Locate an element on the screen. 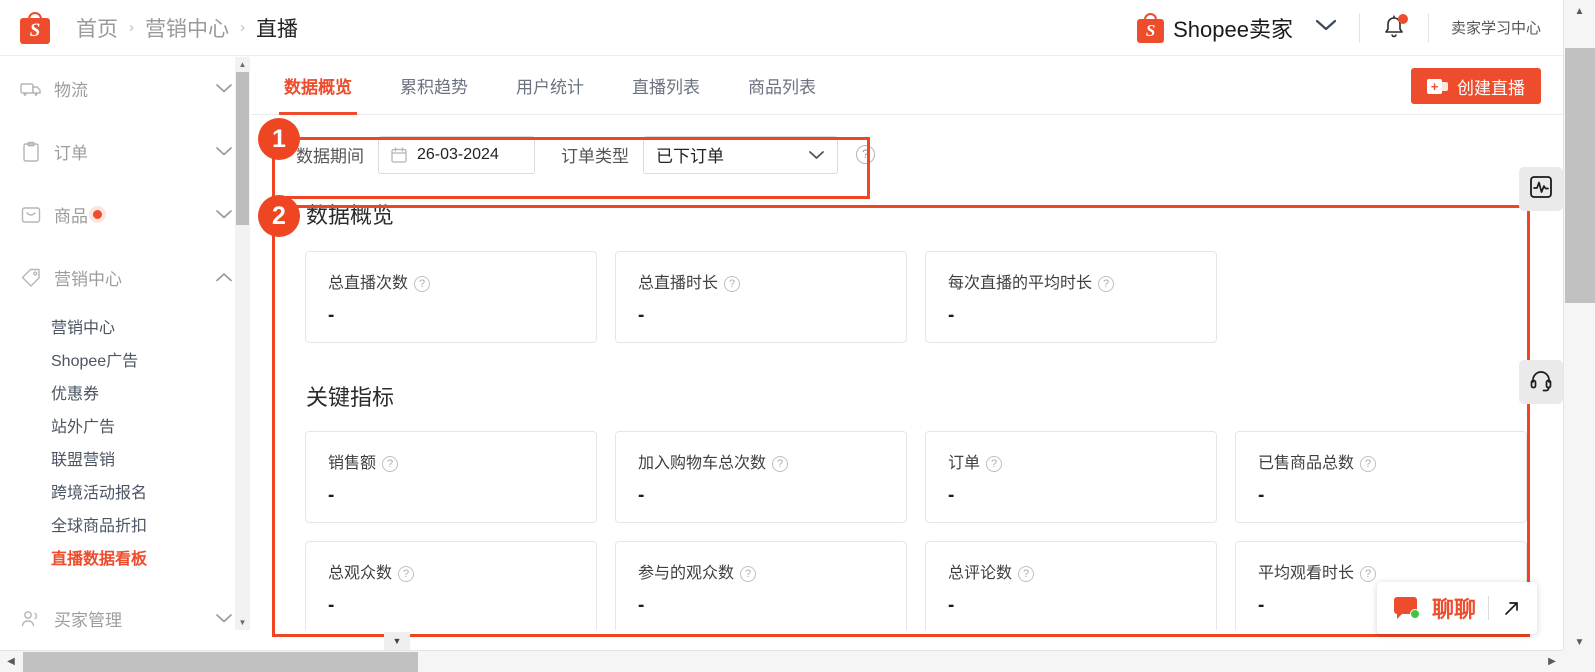 The image size is (1595, 672). scroll-right-arrow: ▶ is located at coordinates (1552, 661).